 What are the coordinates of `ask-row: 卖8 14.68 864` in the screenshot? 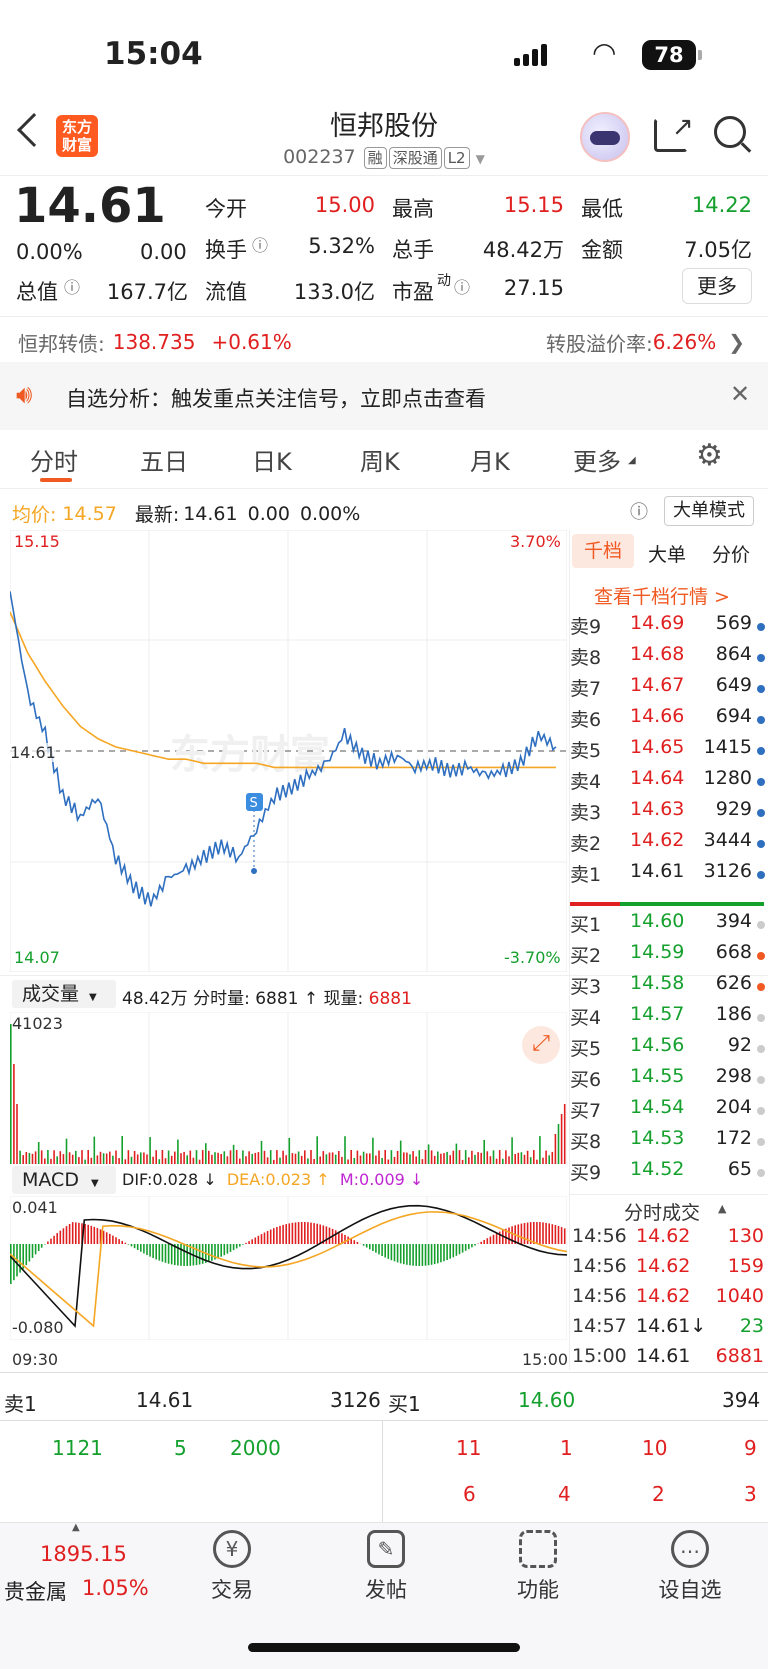 It's located at (669, 658).